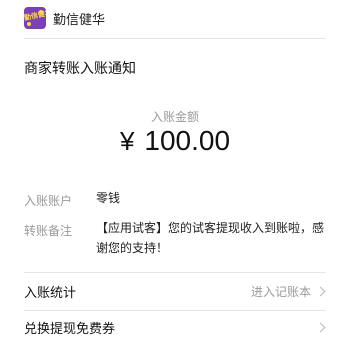 This screenshot has height=350, width=350. Describe the element at coordinates (175, 291) in the screenshot. I see `entry-stats-row: 入账统计 进入记账本` at that location.